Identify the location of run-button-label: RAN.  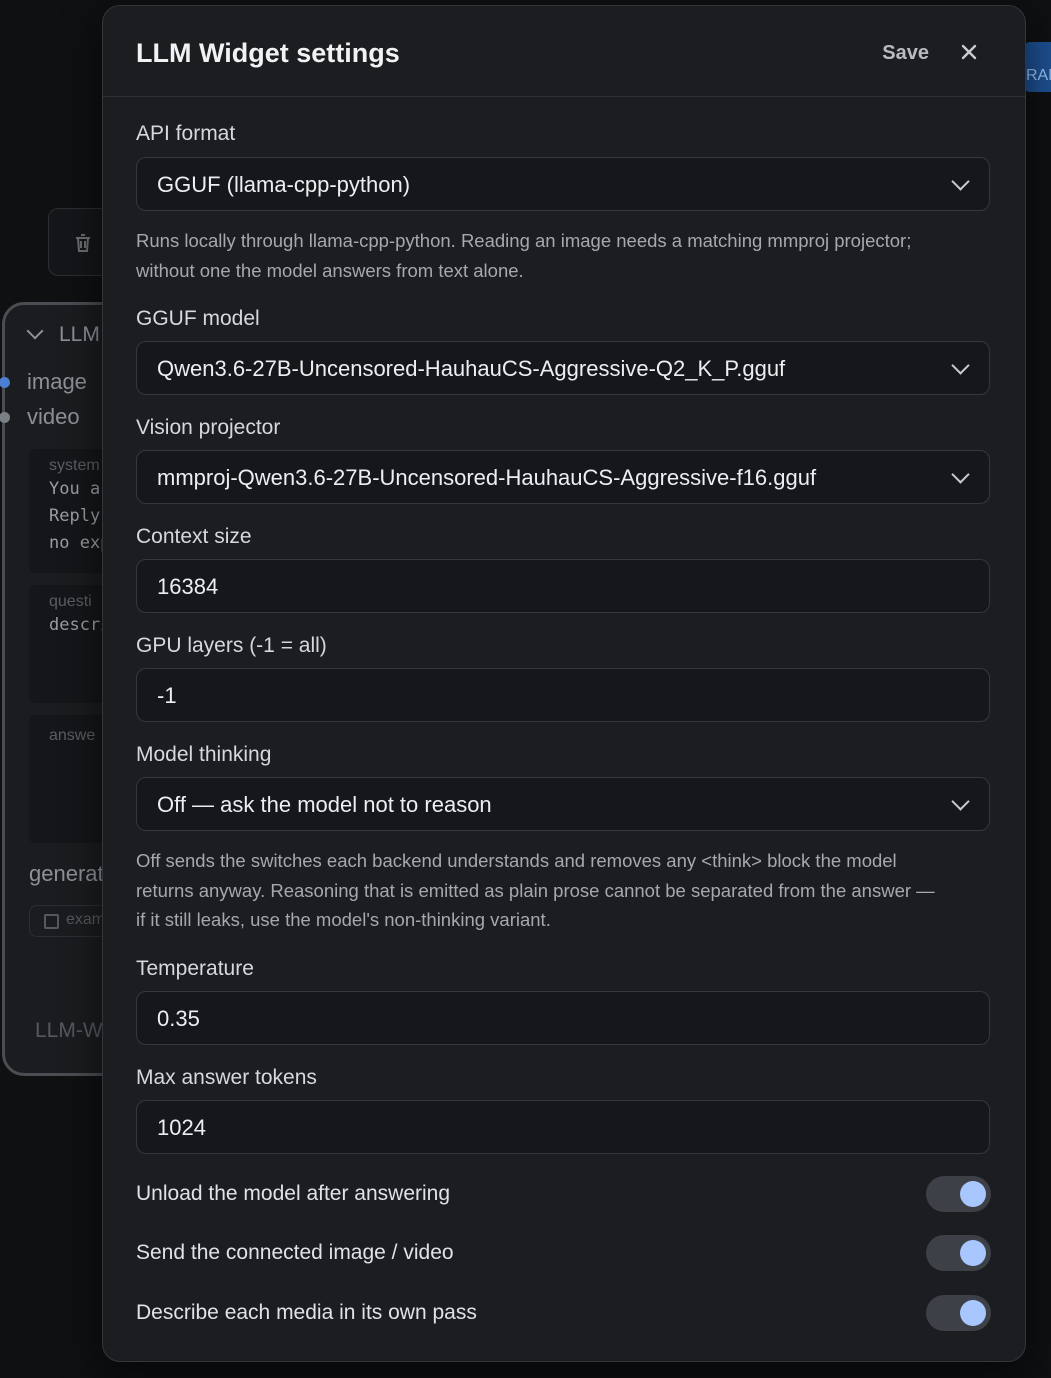
(1038, 75).